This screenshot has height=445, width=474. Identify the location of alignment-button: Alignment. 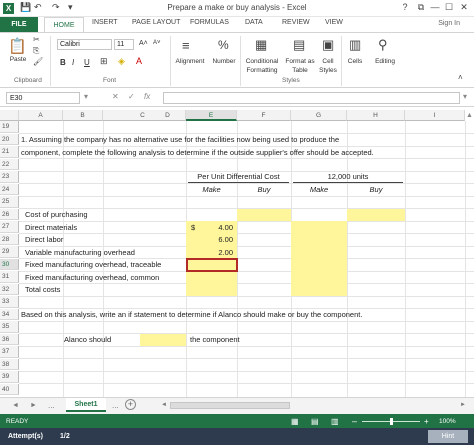
(190, 61).